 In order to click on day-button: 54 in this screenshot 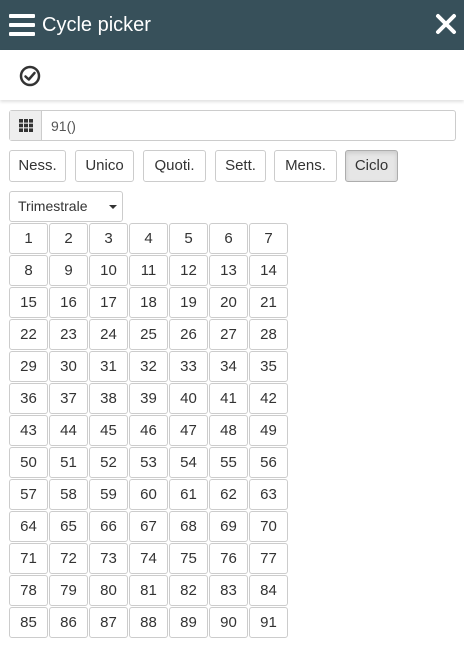, I will do `click(188, 462)`.